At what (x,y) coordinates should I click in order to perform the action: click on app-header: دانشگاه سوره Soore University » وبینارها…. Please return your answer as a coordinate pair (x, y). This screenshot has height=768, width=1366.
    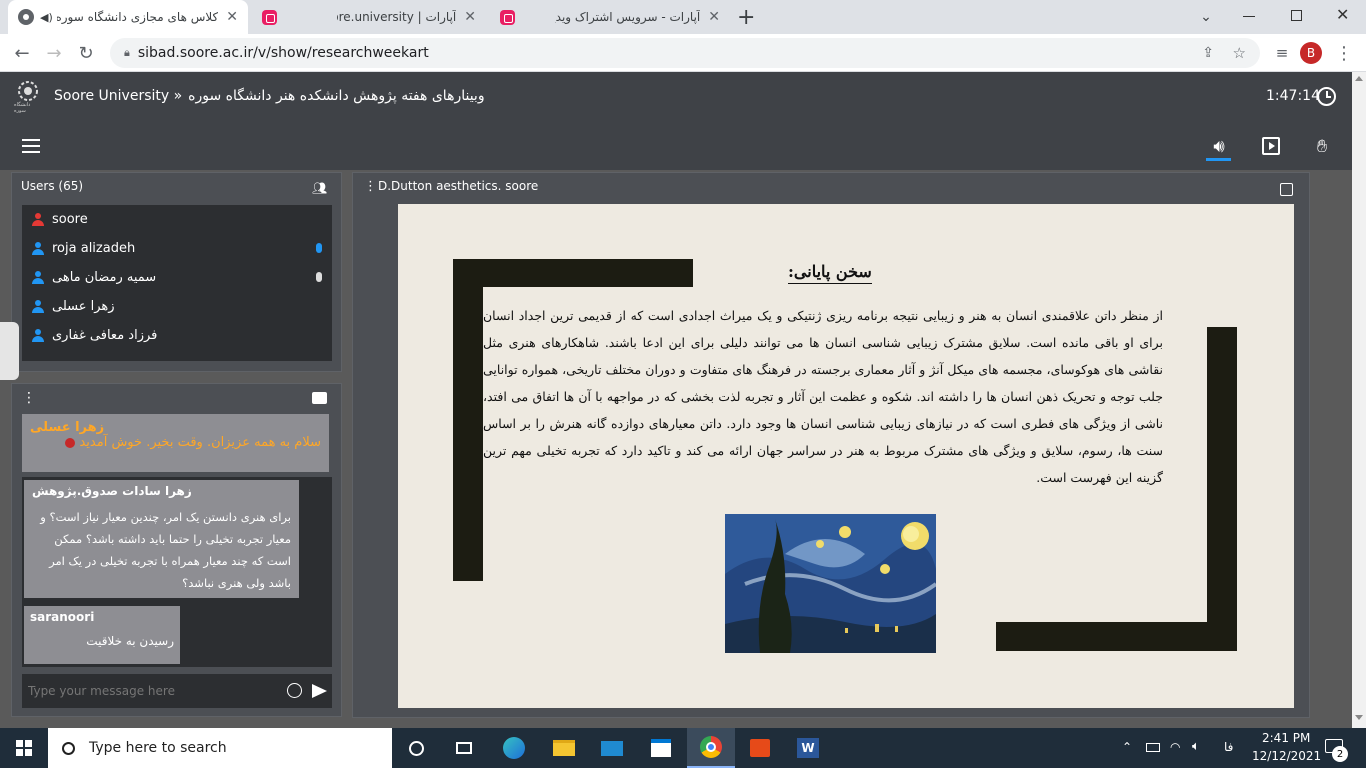
    Looking at the image, I should click on (676, 97).